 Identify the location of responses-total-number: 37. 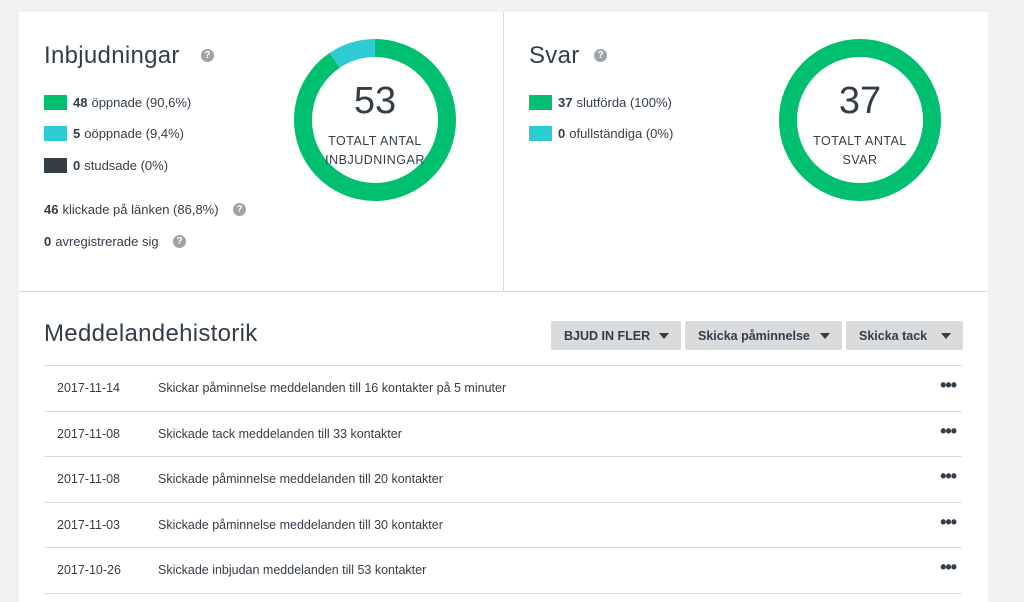
(860, 101).